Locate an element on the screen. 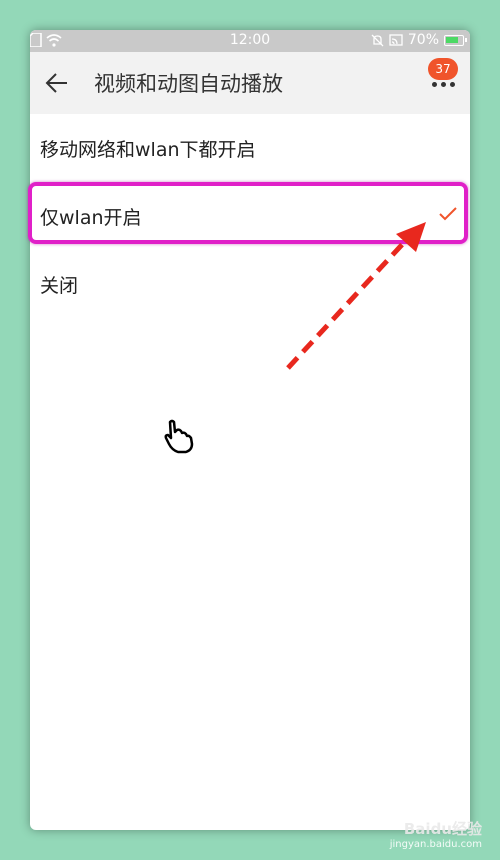  back-arrow-icon is located at coordinates (56, 83).